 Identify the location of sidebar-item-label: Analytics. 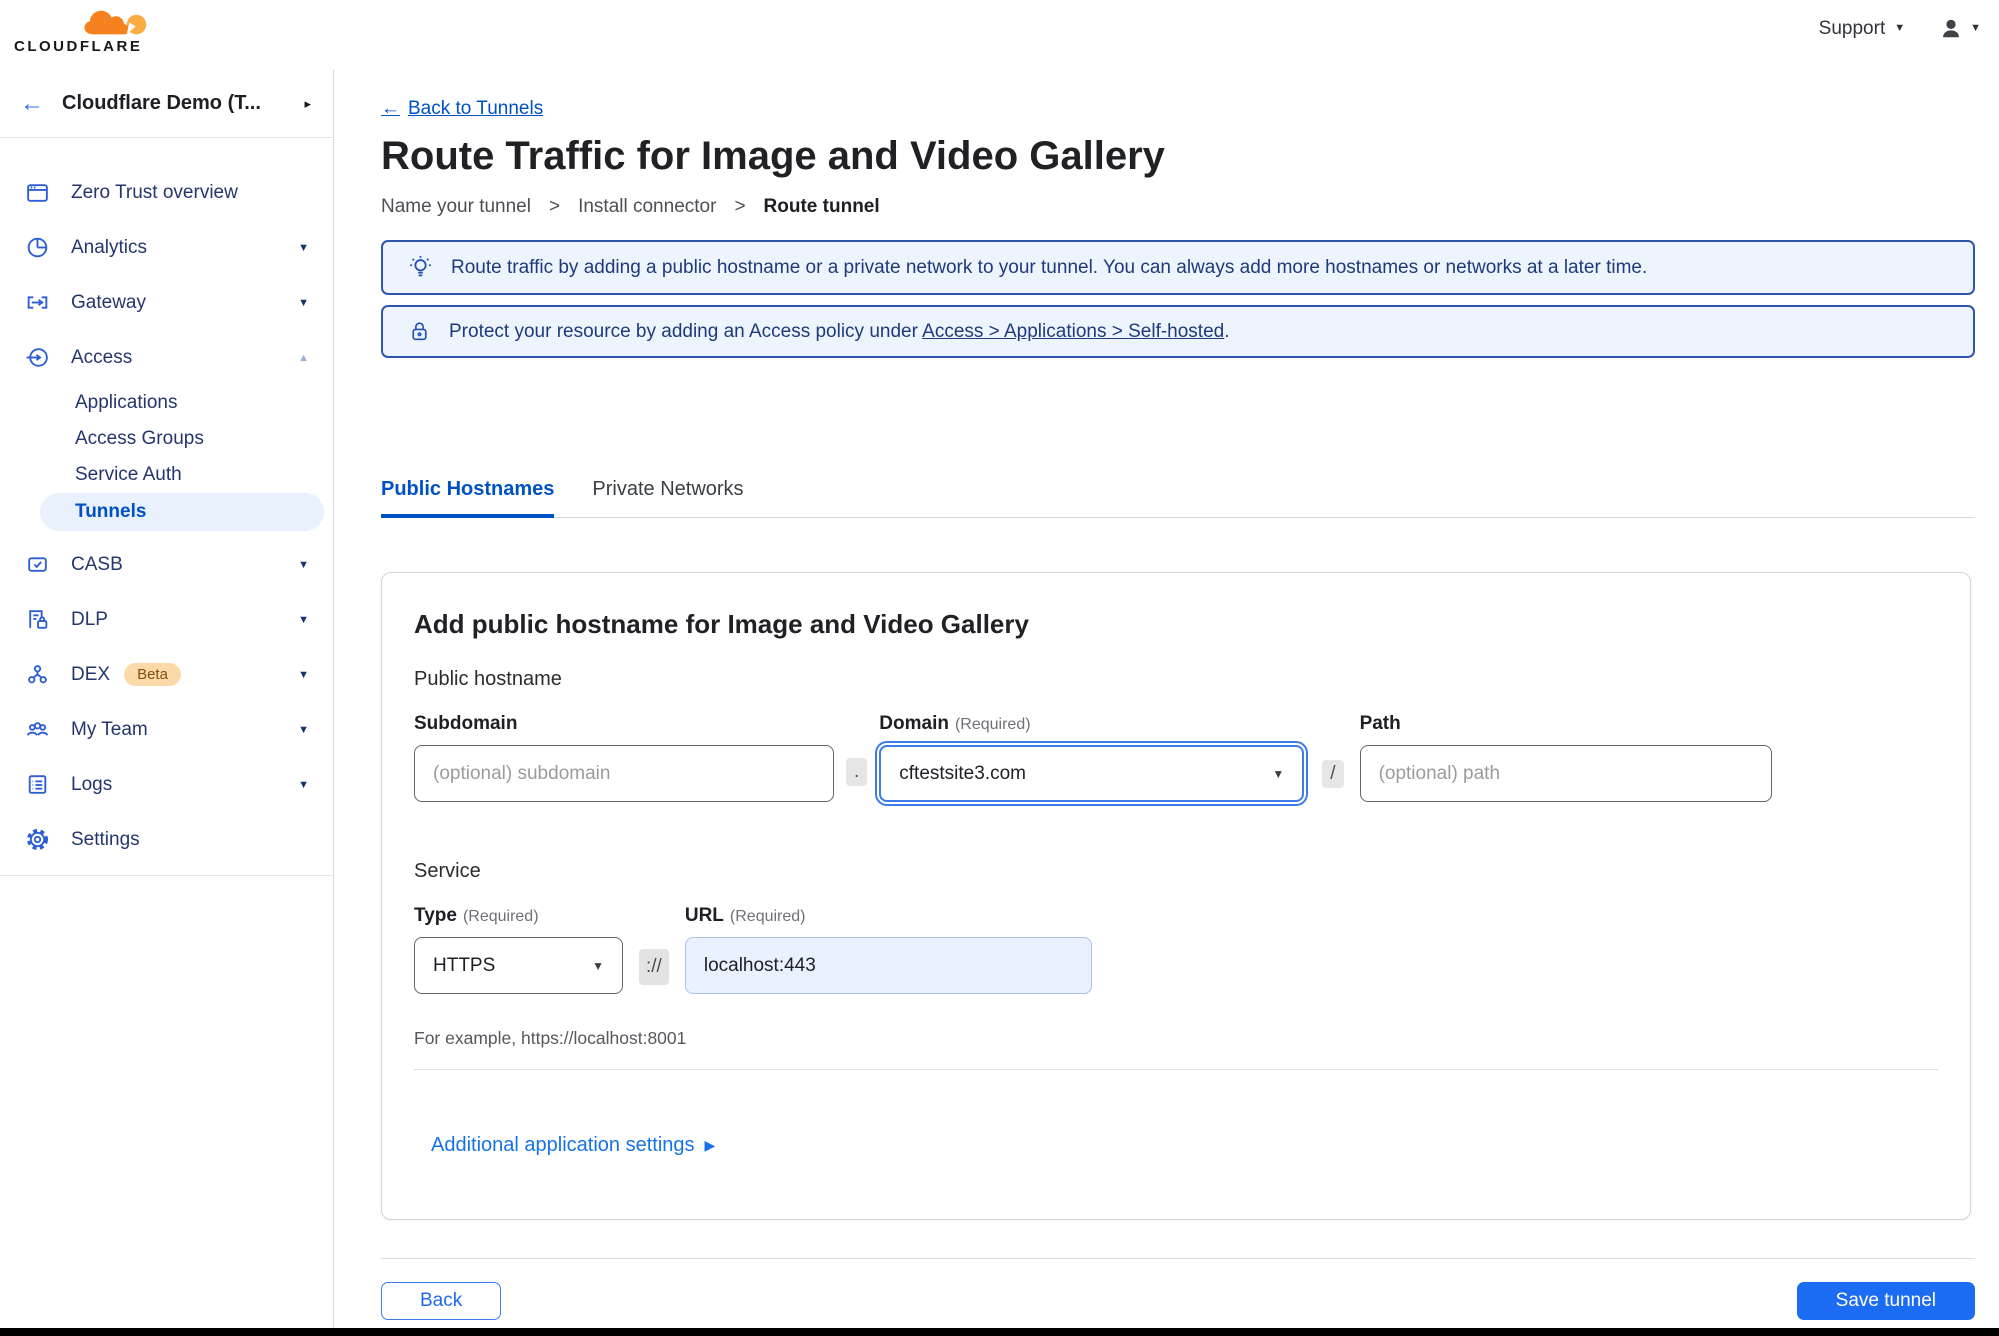
(109, 247).